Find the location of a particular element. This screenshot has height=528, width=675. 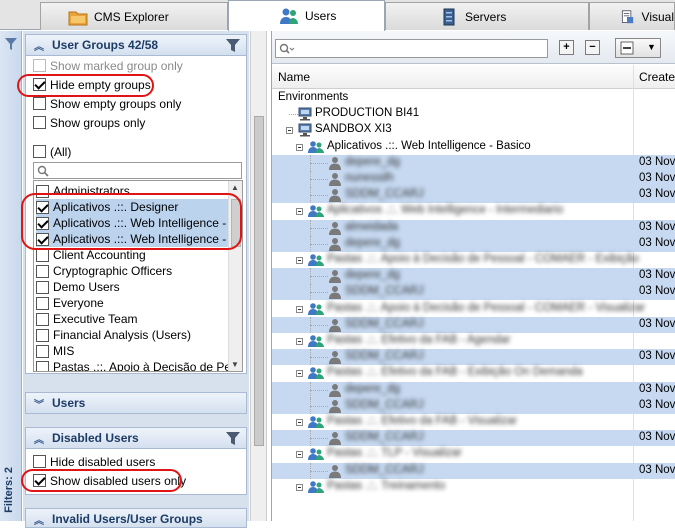

expand-all-button: + is located at coordinates (566, 47).